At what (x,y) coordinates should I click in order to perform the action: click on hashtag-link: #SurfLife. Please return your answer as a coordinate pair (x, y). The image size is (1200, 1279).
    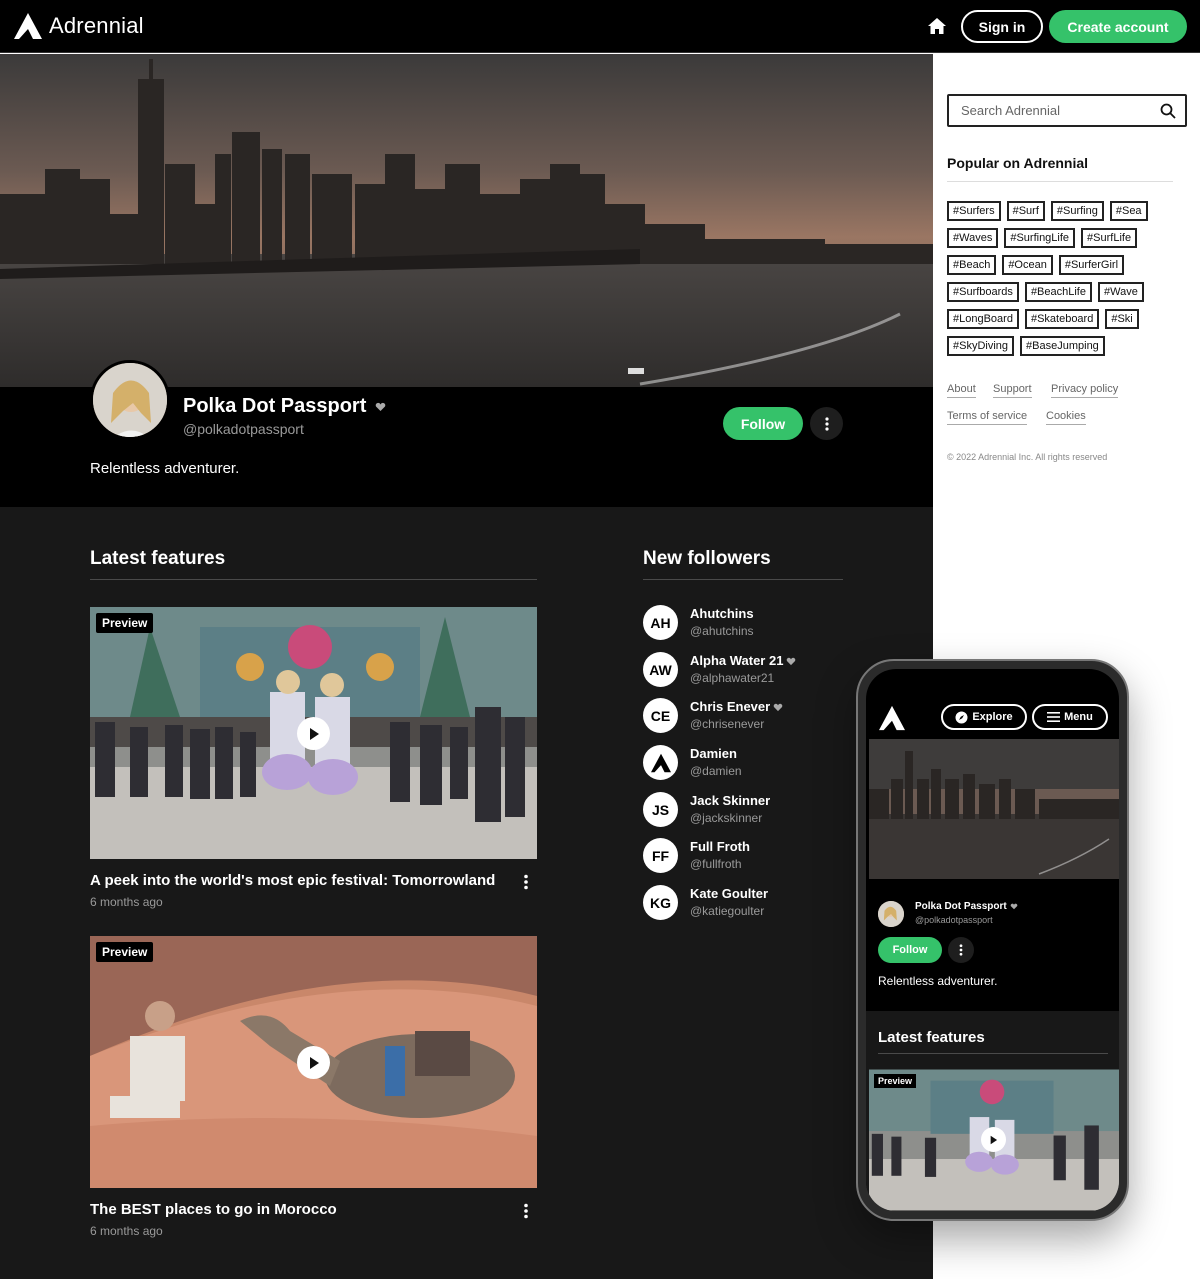
    Looking at the image, I should click on (1109, 238).